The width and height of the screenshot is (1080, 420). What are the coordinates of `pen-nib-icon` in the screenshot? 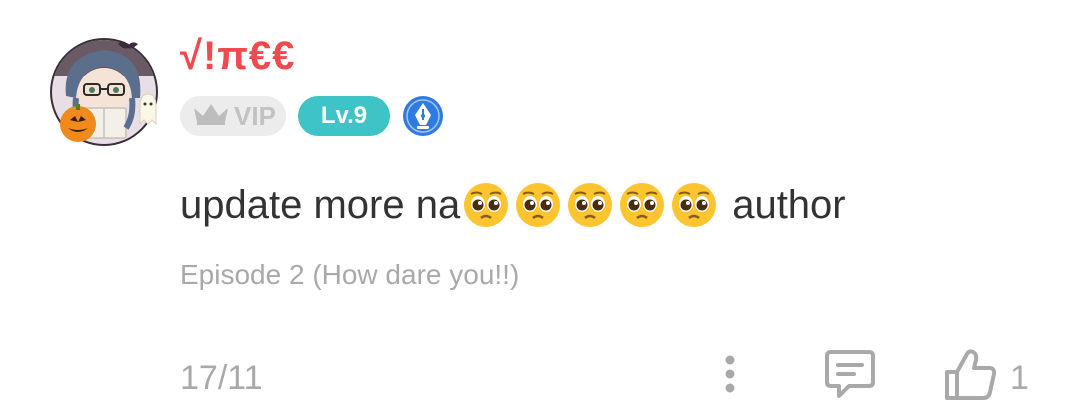 It's located at (423, 116).